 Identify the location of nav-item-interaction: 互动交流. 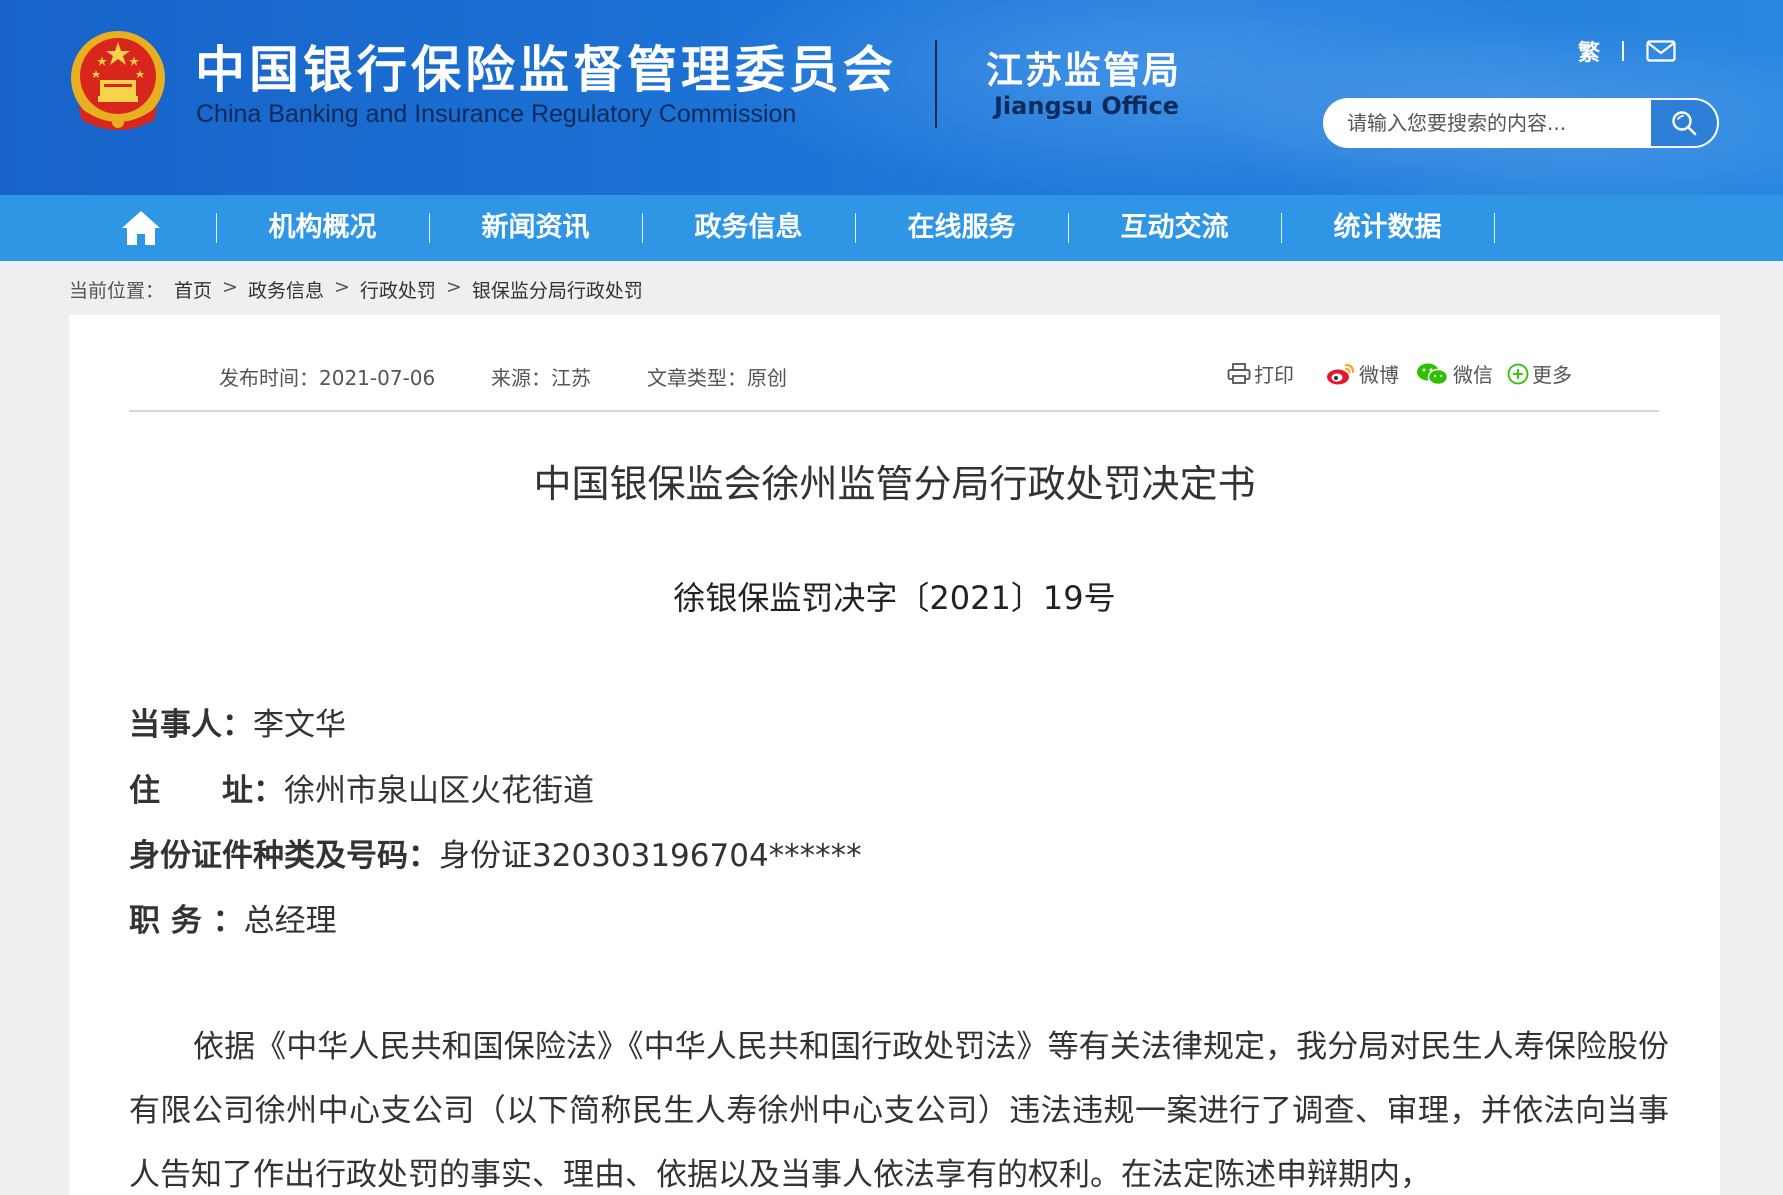
(1174, 228).